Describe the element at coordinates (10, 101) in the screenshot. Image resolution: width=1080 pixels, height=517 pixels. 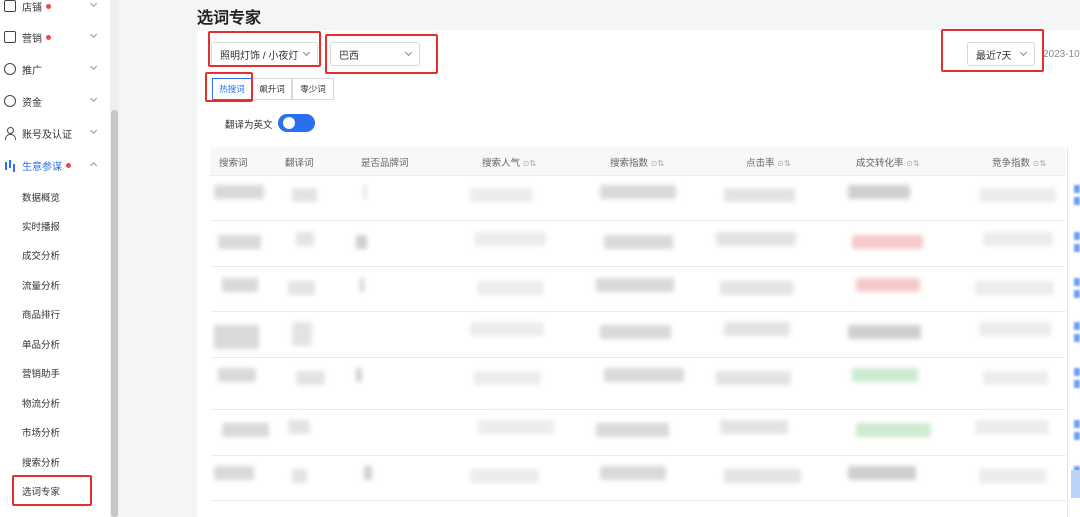
I see `money-icon` at that location.